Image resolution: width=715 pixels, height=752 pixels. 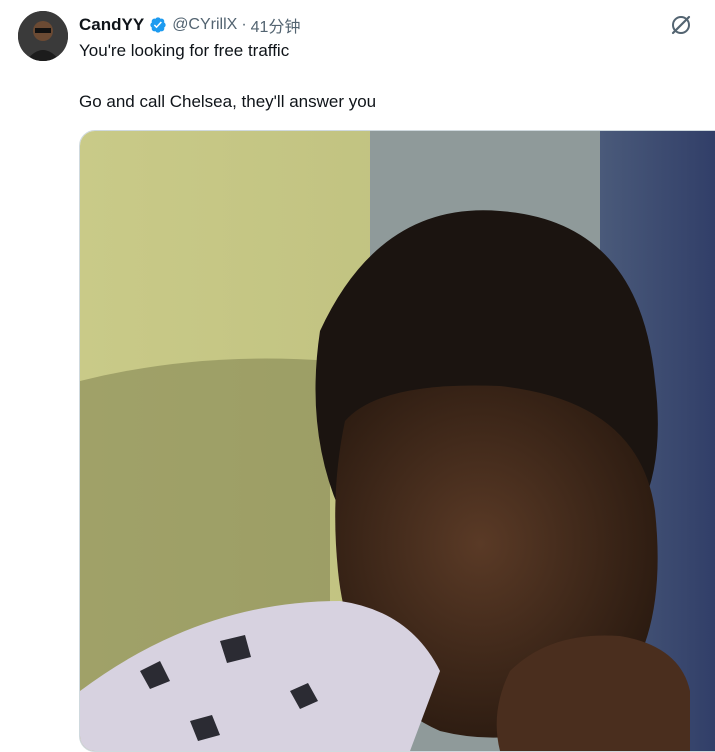 What do you see at coordinates (43, 36) in the screenshot?
I see `avatar` at bounding box center [43, 36].